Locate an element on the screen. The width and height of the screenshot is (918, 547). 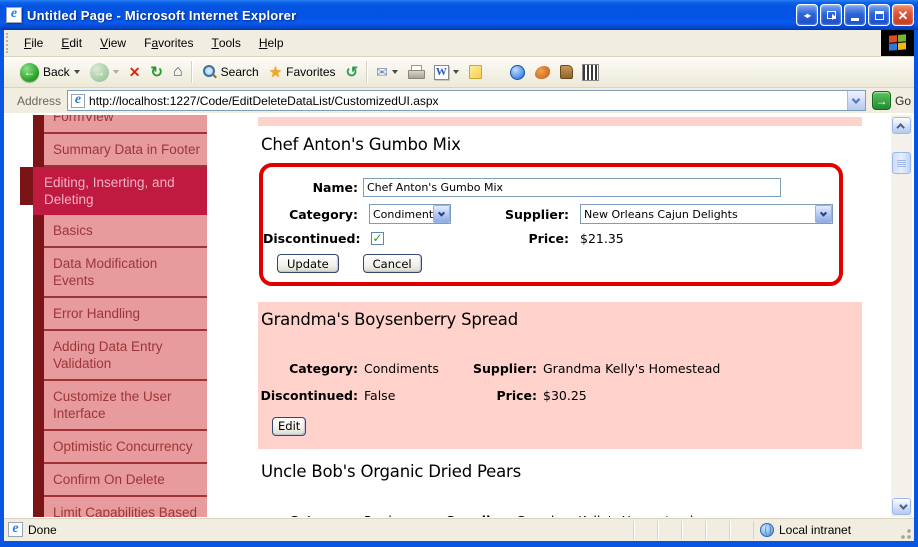
cancel-button: Cancel is located at coordinates (392, 263).